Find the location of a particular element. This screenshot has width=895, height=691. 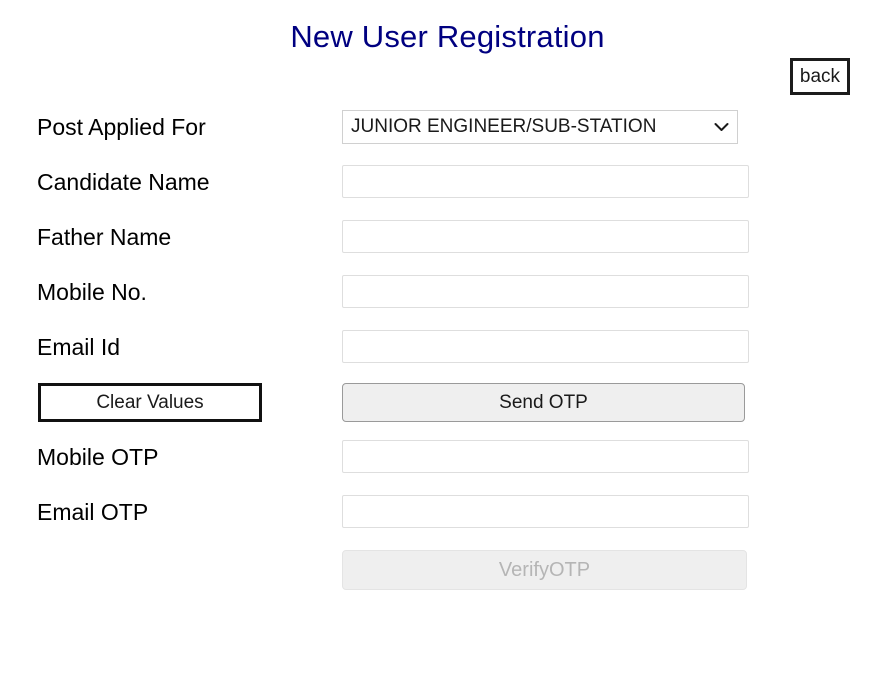

control-email-id is located at coordinates (545, 346).